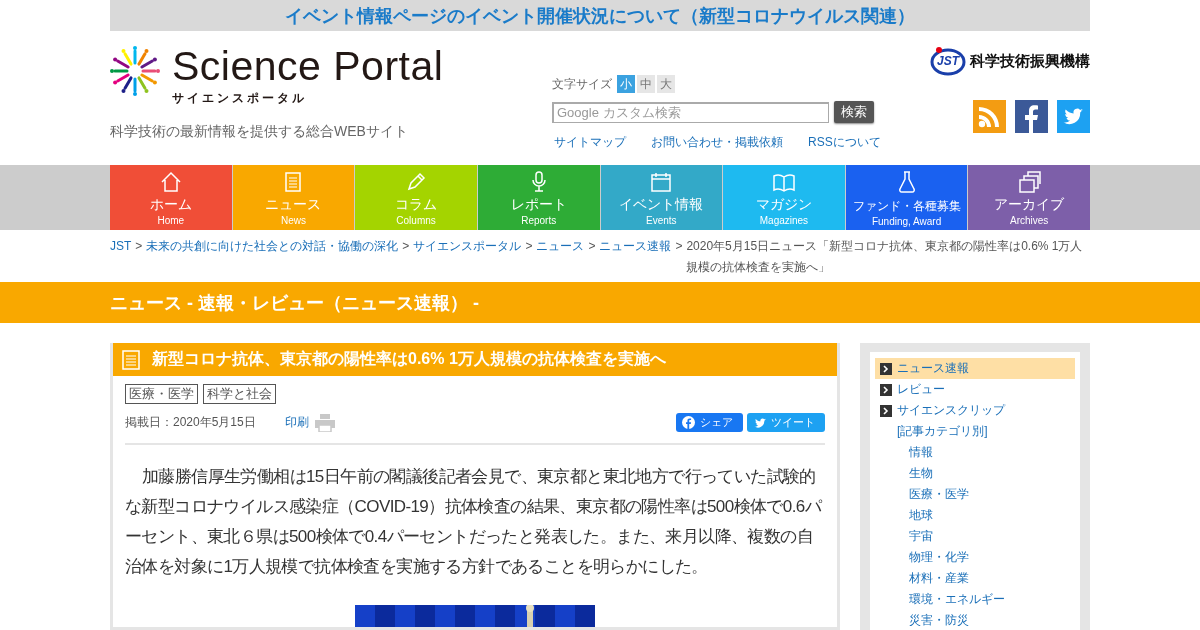 The height and width of the screenshot is (630, 1200). I want to click on logo-subtitle: サイエンスポータル, so click(240, 98).